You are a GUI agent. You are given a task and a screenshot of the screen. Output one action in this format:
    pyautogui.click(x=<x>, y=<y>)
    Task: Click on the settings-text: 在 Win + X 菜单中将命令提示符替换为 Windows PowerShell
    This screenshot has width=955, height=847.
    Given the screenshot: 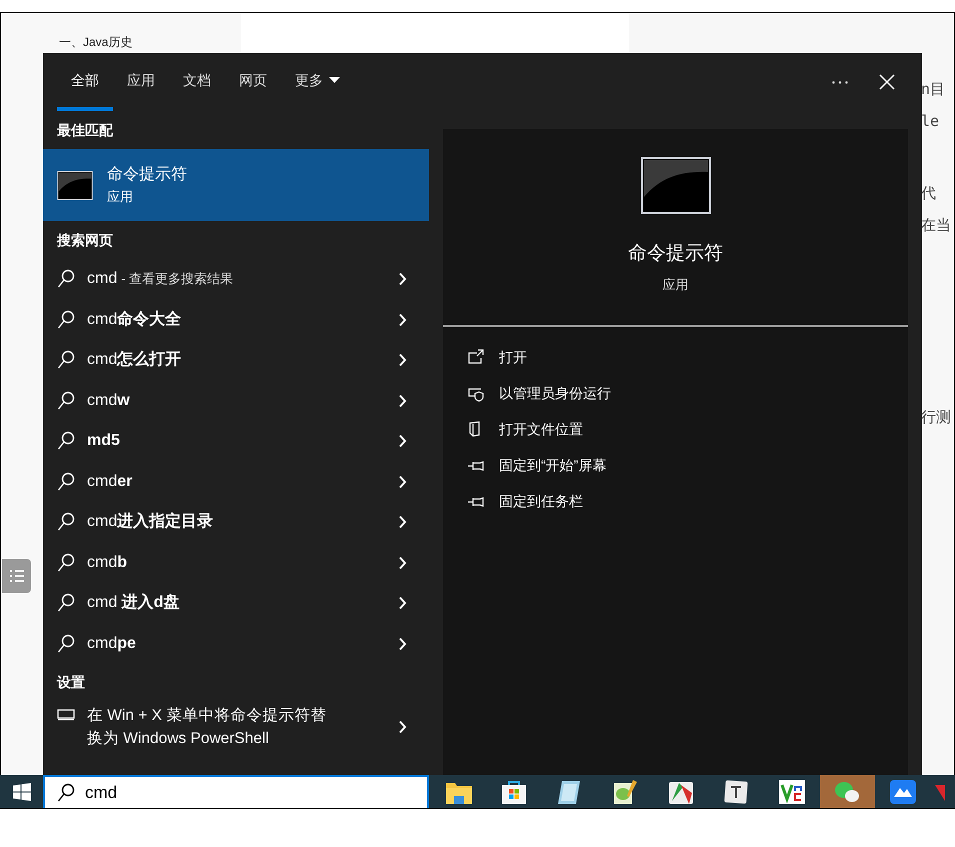 What is the action you would take?
    pyautogui.click(x=207, y=727)
    